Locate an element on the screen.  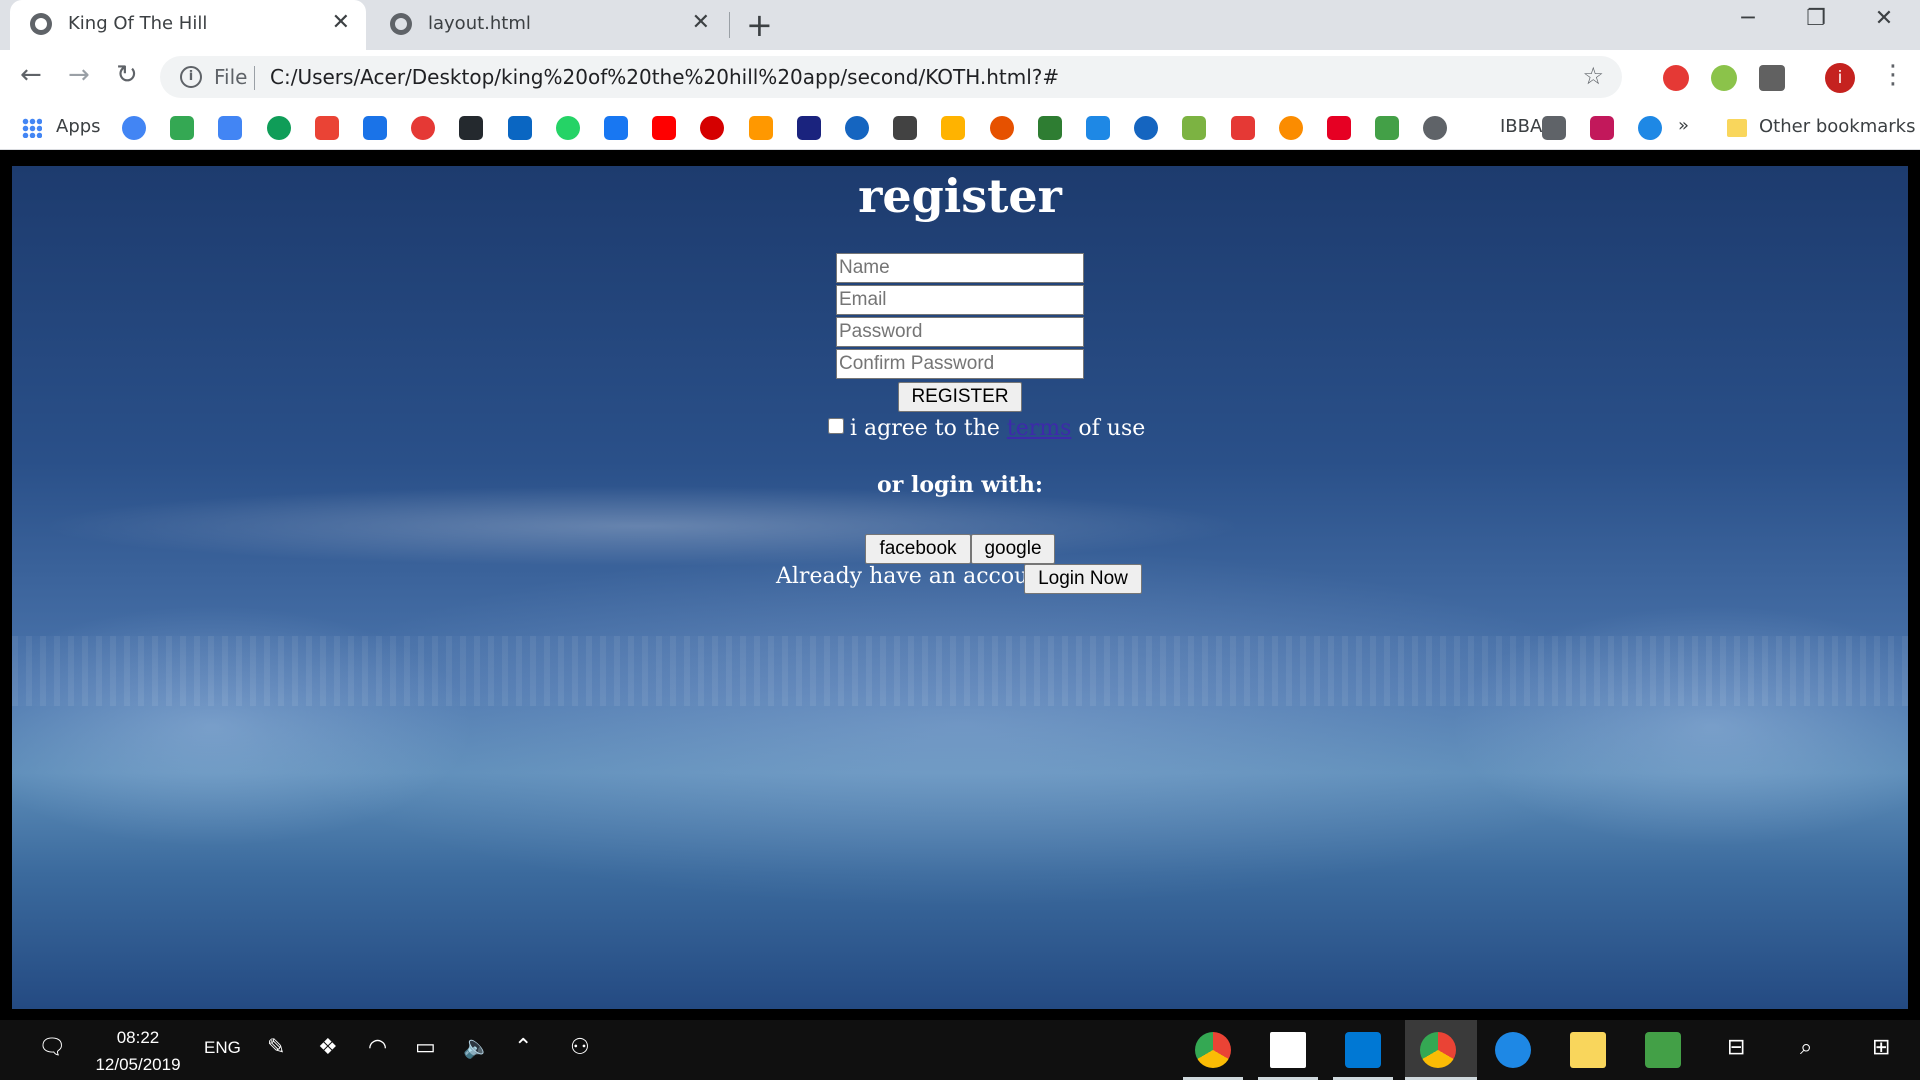
language-indicator: ENG is located at coordinates (222, 1048).